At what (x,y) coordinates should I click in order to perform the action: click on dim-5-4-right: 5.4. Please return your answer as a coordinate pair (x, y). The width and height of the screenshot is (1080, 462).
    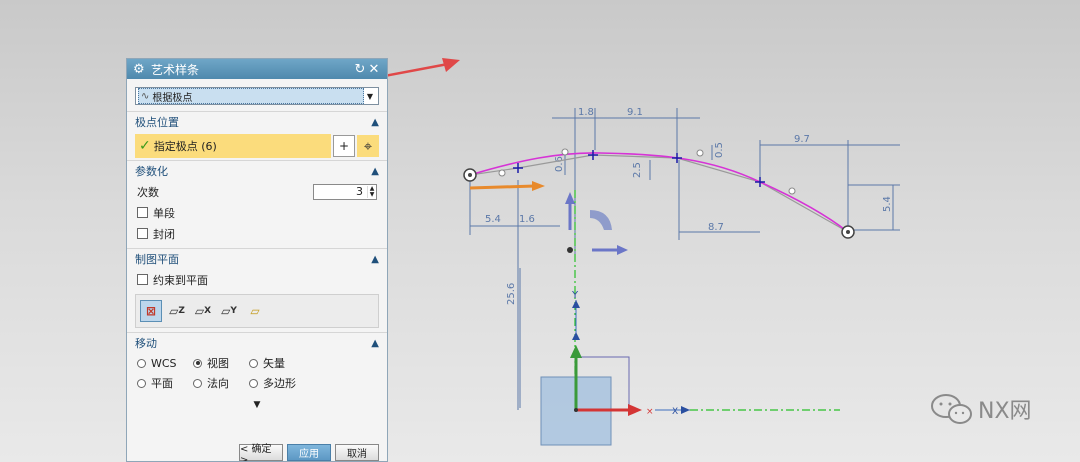
    Looking at the image, I should click on (887, 204).